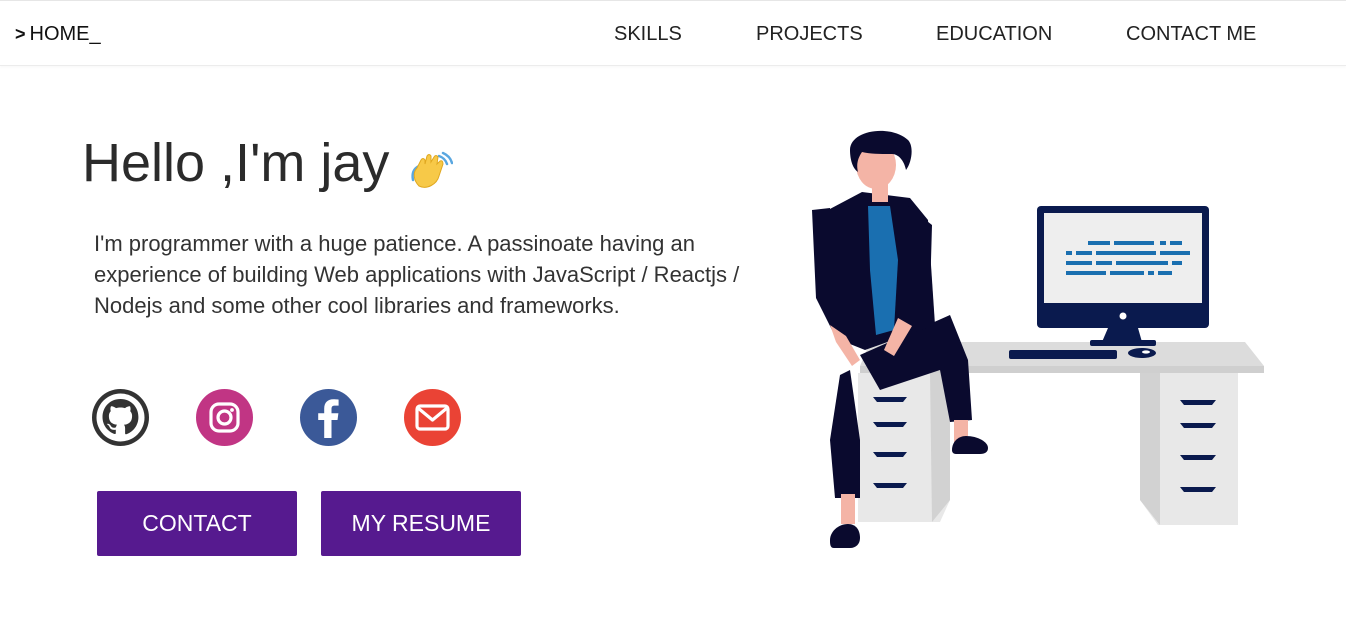 This screenshot has width=1346, height=632. I want to click on instagram-icon, so click(224, 417).